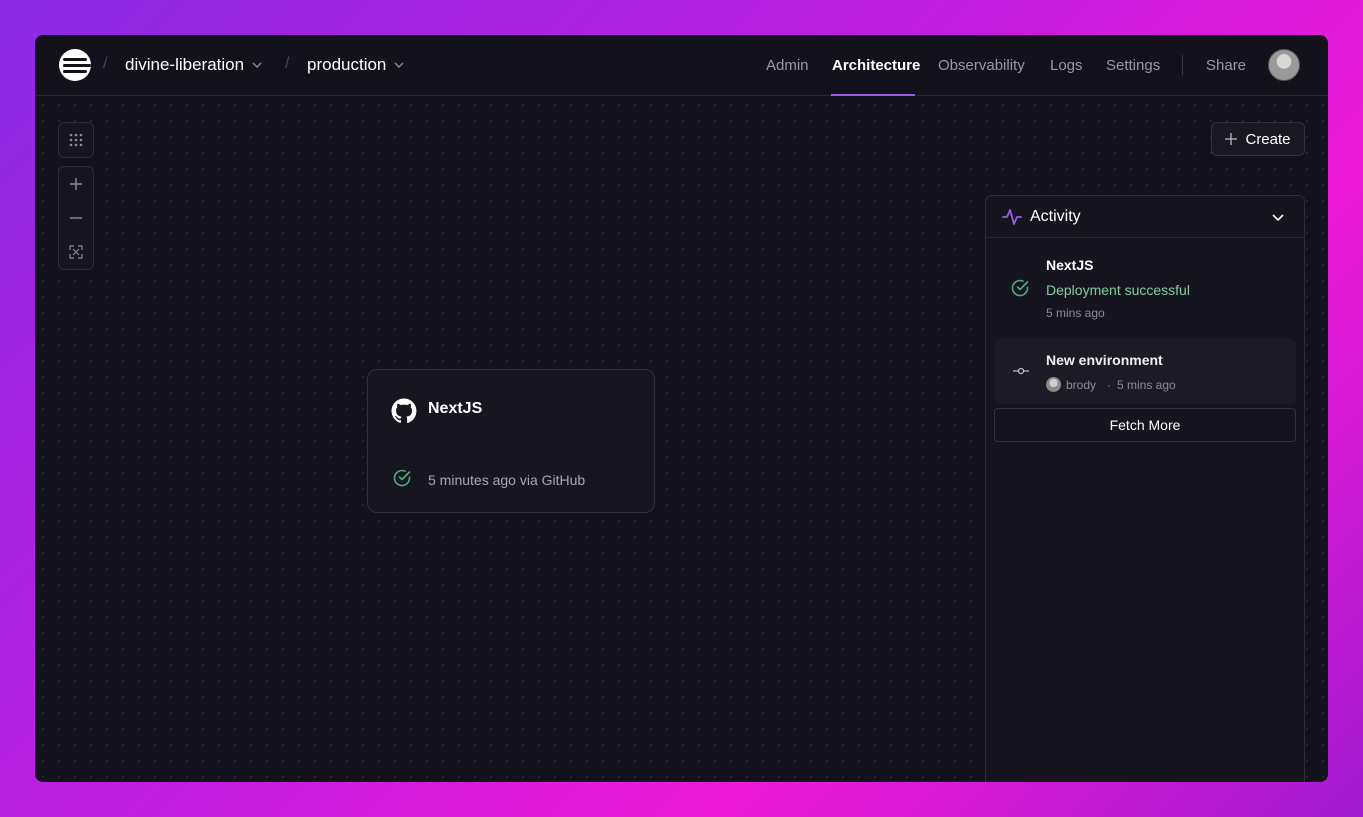  Describe the element at coordinates (1053, 384) in the screenshot. I see `user-avatar-small` at that location.